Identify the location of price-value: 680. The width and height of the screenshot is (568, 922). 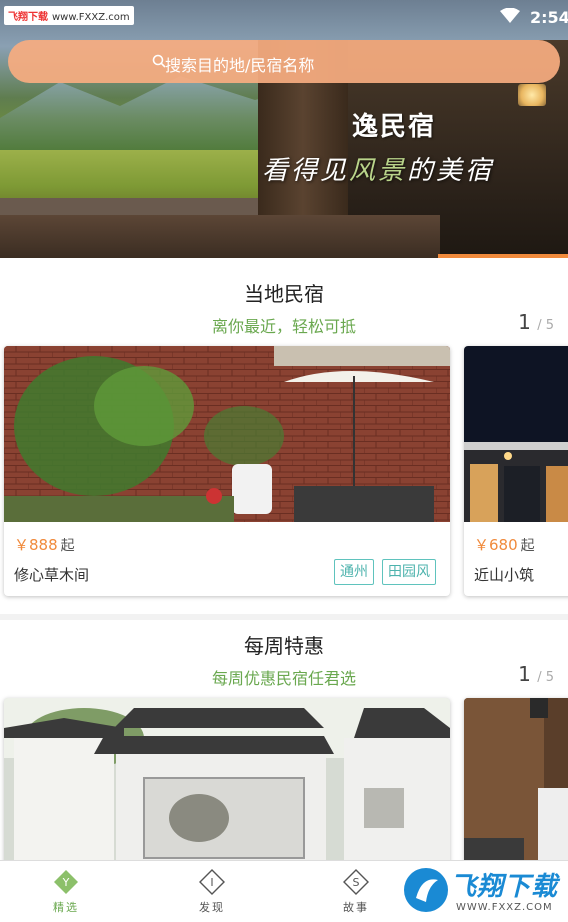
(503, 545).